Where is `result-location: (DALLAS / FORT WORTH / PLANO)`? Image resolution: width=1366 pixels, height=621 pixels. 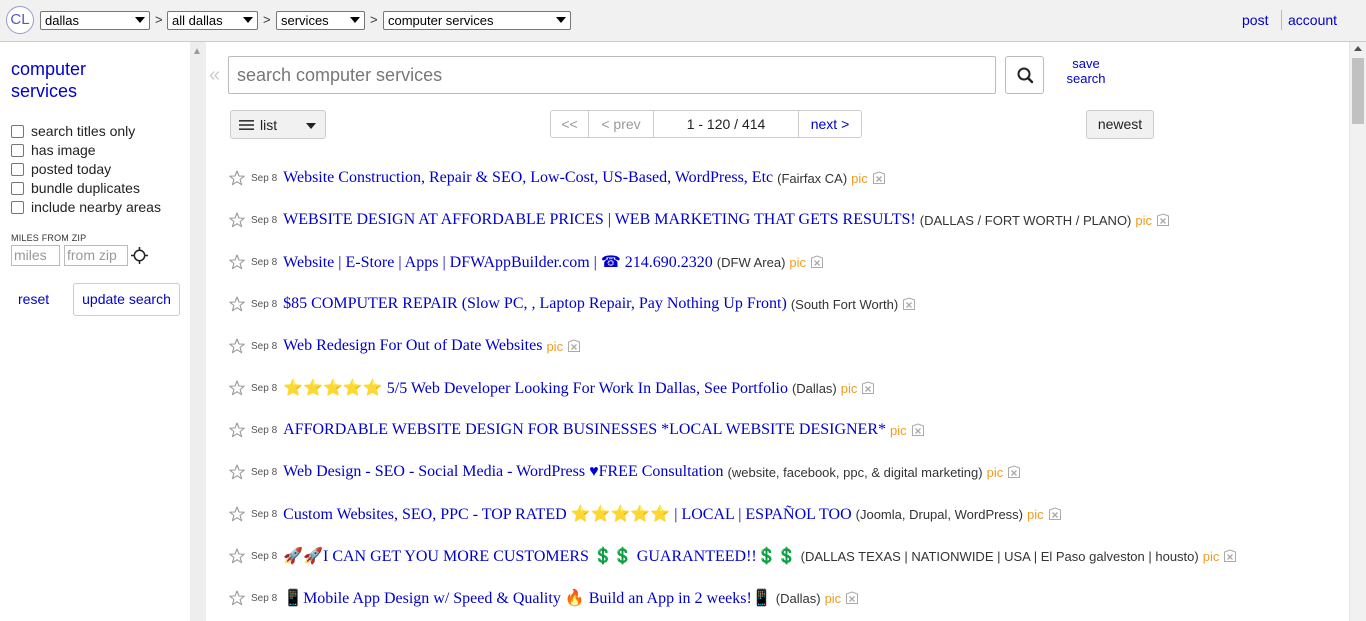
result-location: (DALLAS / FORT WORTH / PLANO) is located at coordinates (1025, 220).